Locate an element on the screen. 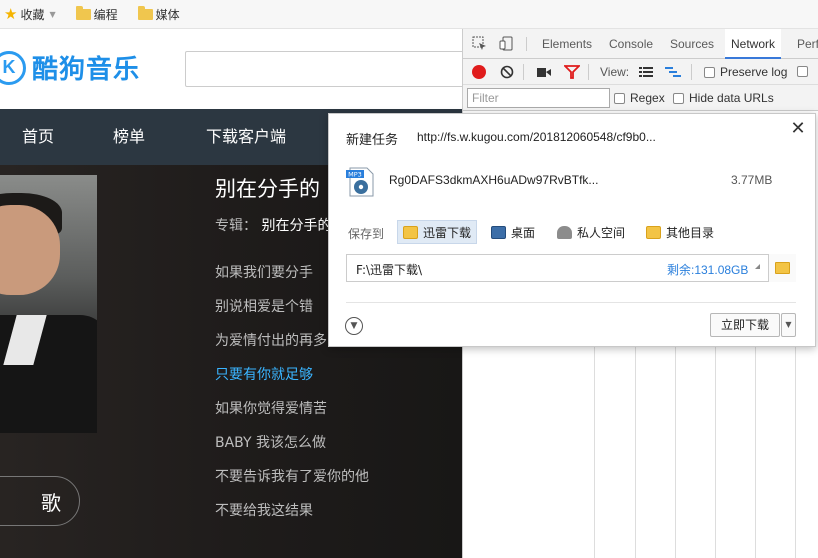 The height and width of the screenshot is (558, 818). download-options-dropdown: ▼ is located at coordinates (788, 325).